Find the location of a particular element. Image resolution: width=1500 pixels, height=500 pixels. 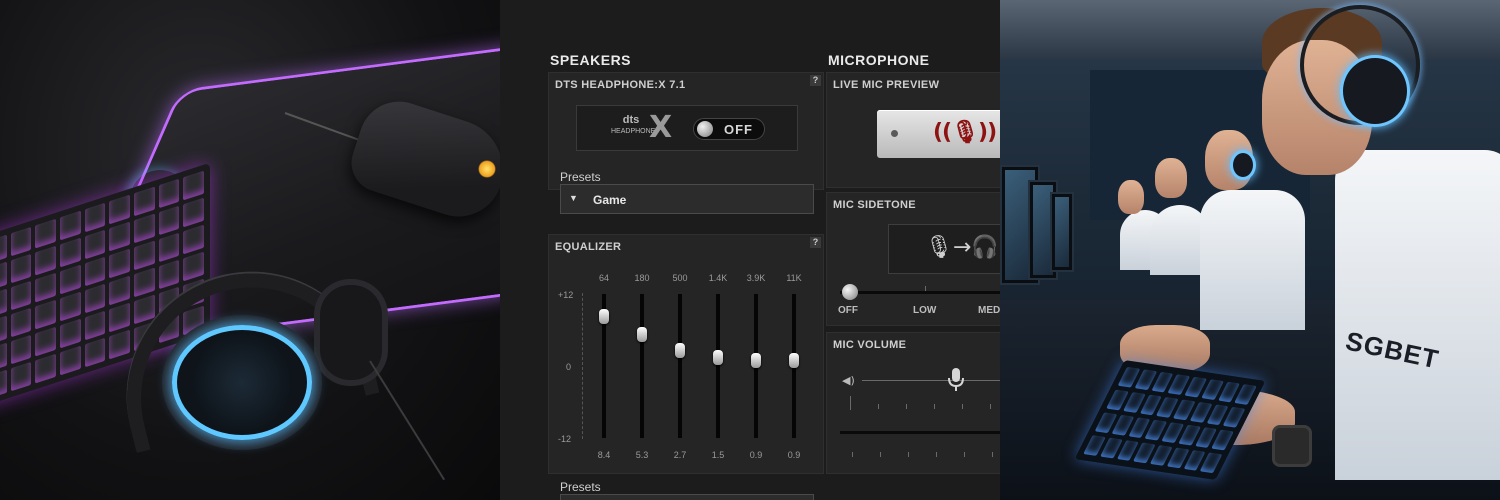

mic-volume-bar is located at coordinates (920, 432).